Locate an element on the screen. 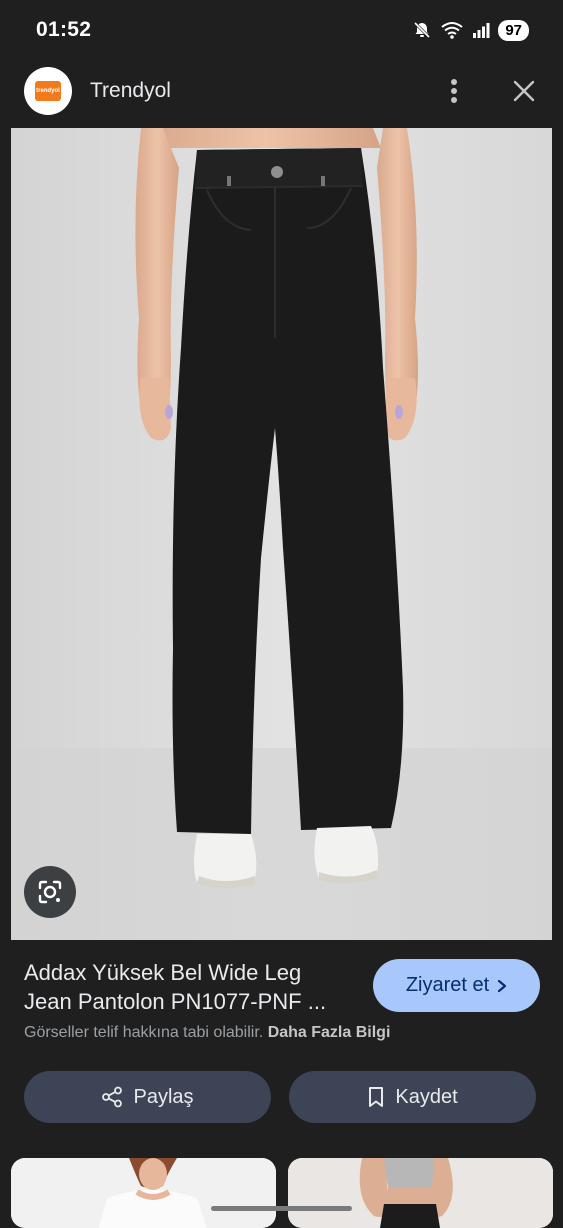 Image resolution: width=563 pixels, height=1228 pixels. status-icons: 97 is located at coordinates (470, 30).